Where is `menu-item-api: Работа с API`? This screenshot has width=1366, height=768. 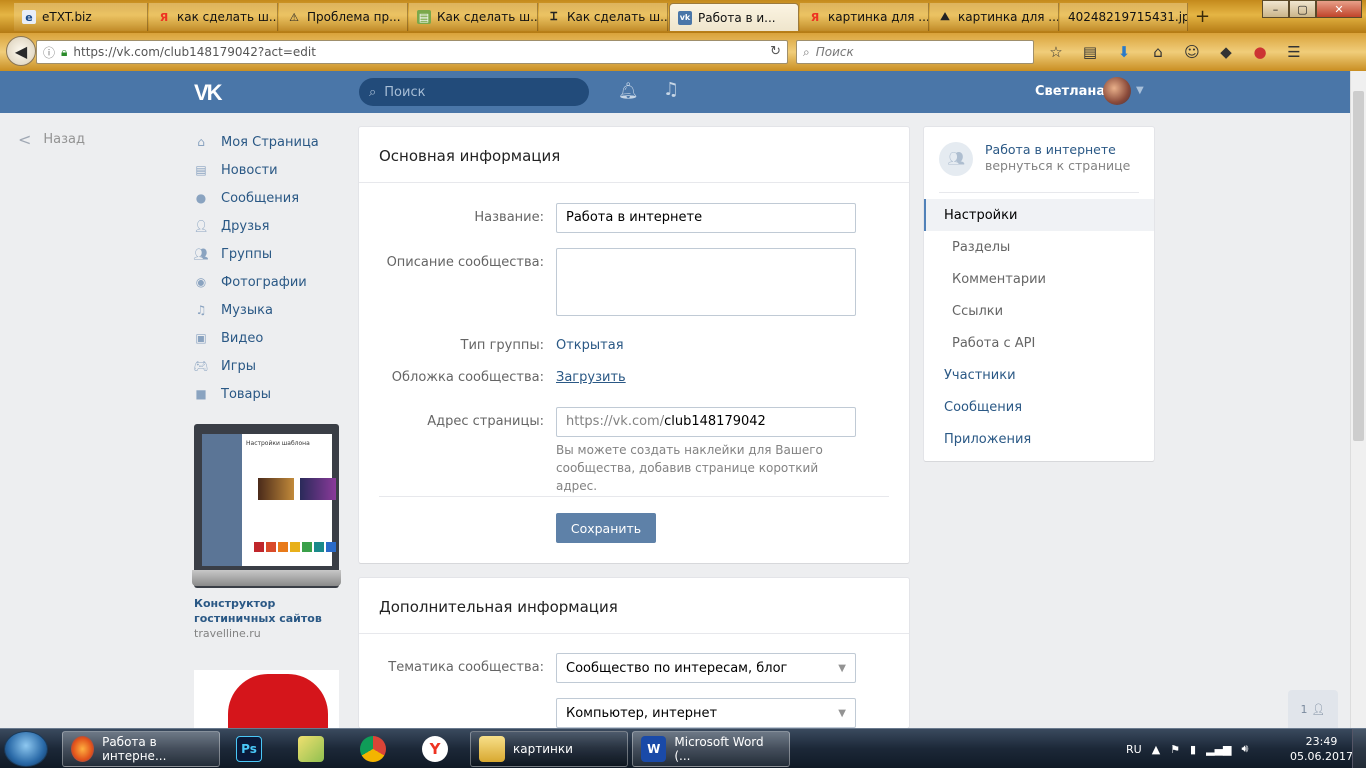 menu-item-api: Работа с API is located at coordinates (1039, 343).